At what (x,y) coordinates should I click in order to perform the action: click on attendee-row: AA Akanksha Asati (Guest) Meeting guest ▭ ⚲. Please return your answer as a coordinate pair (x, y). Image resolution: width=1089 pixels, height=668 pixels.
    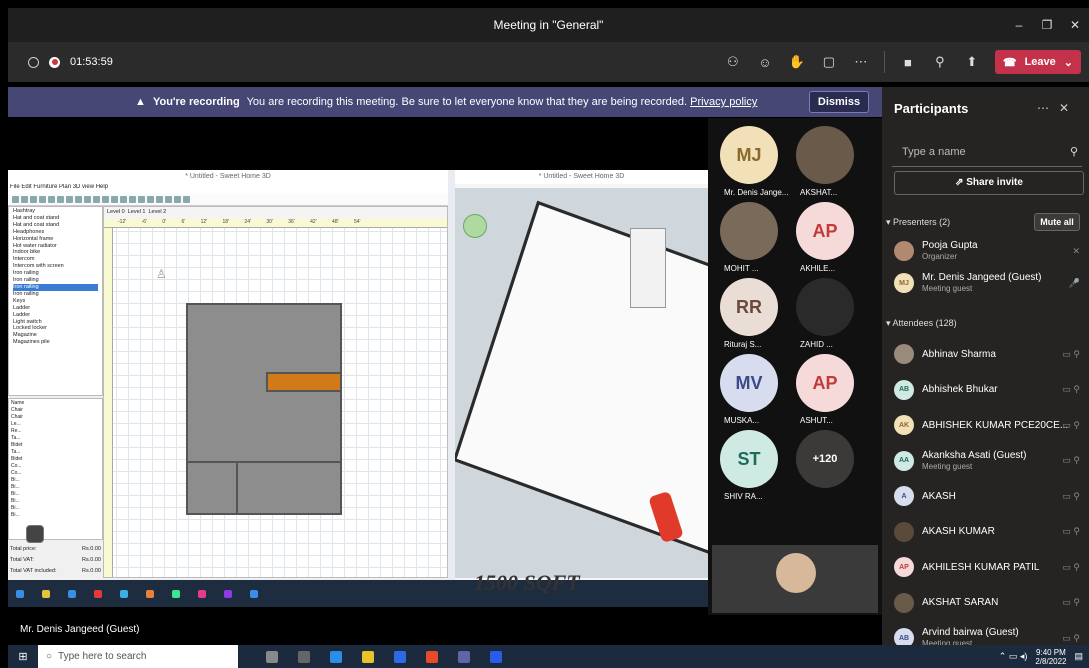
    Looking at the image, I should click on (989, 461).